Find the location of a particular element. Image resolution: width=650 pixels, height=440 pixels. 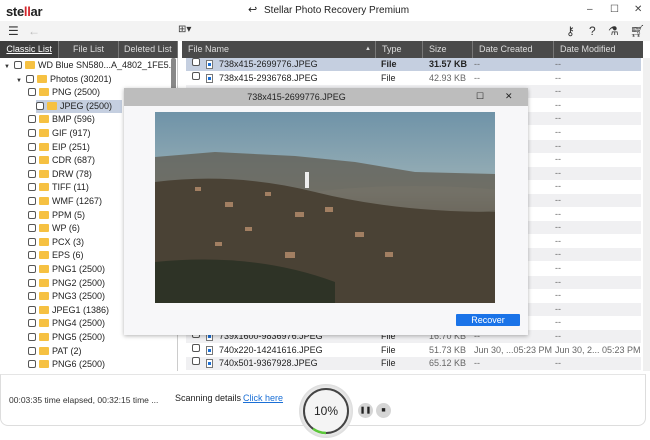

tree-item: PNG3 (2500) is located at coordinates (66, 296).